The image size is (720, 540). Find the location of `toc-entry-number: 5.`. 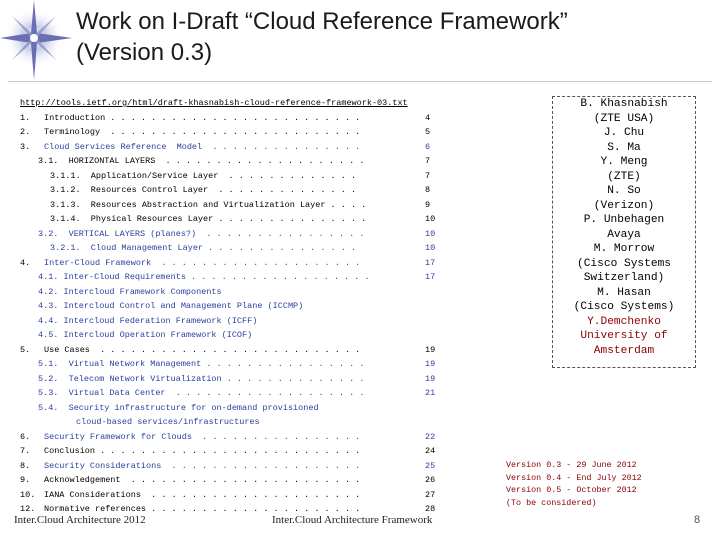

toc-entry-number: 5. is located at coordinates (25, 349).